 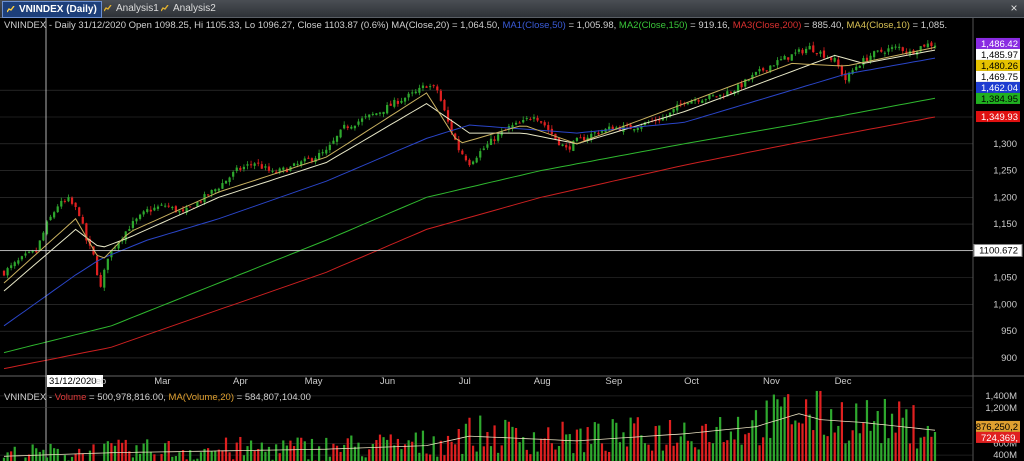 I want to click on price-value-badge: 1,469.75, so click(x=999, y=77).